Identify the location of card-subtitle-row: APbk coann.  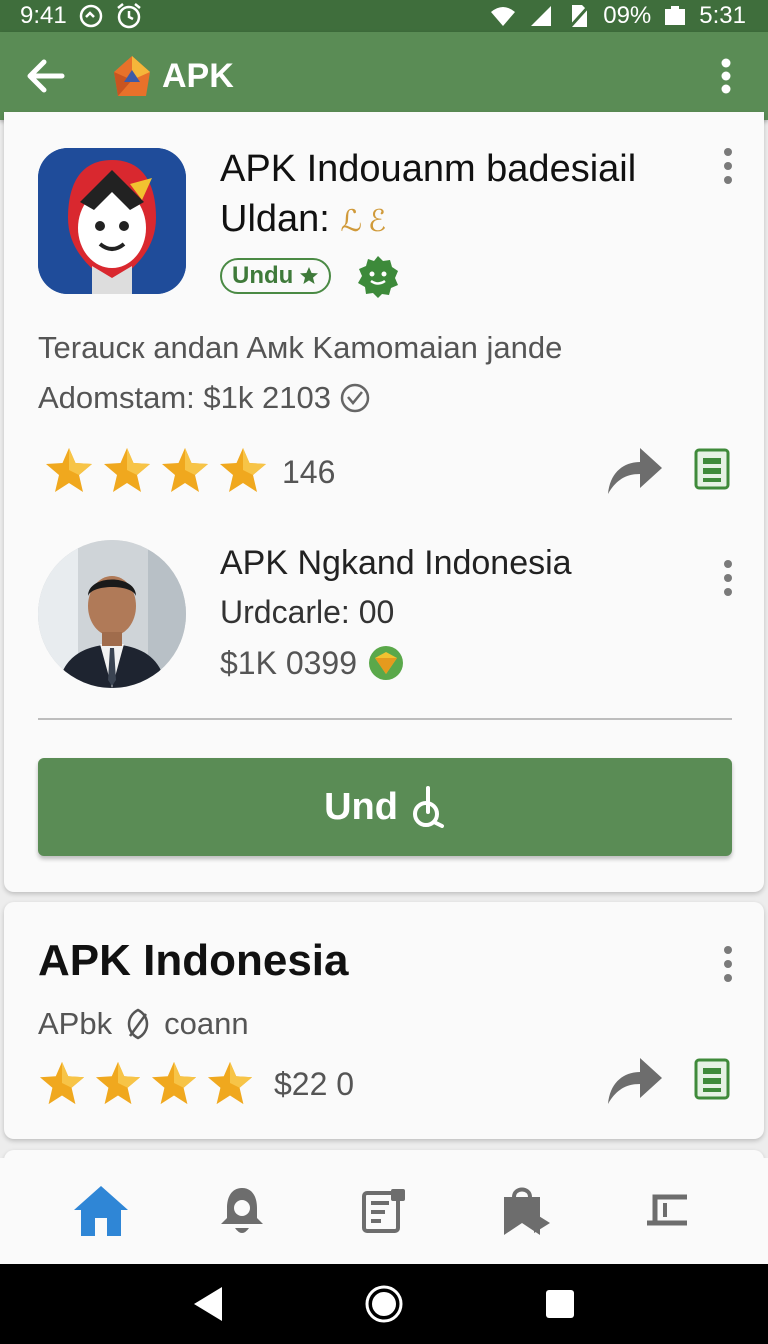
(143, 1024).